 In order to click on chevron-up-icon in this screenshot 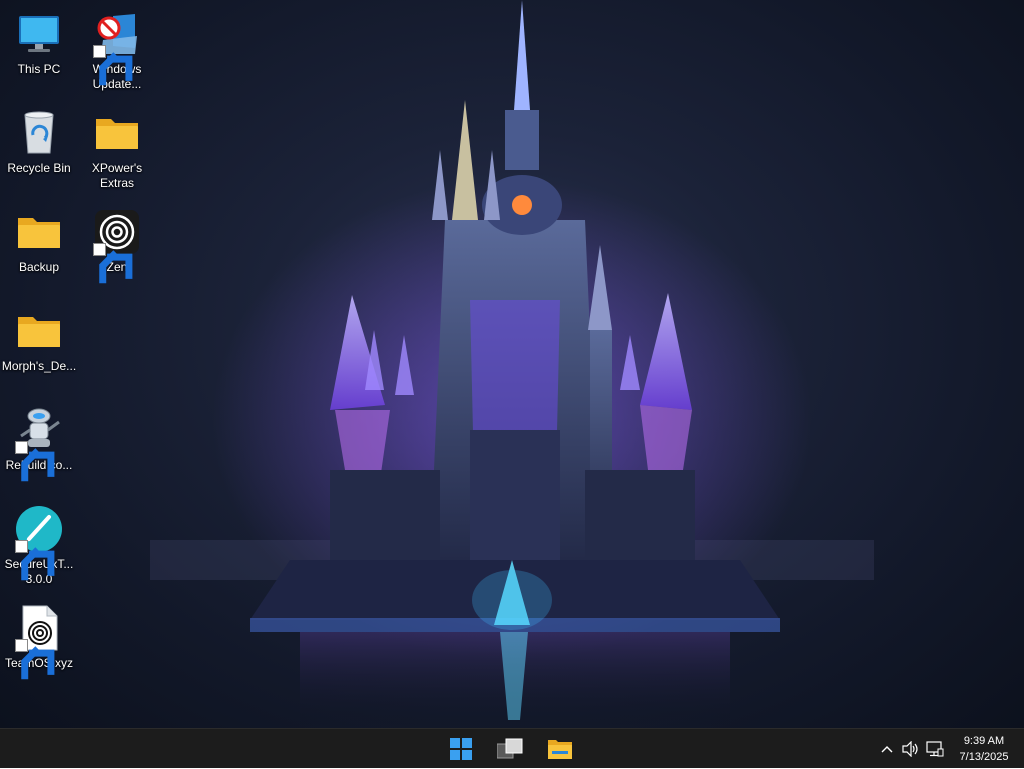, I will do `click(887, 749)`.